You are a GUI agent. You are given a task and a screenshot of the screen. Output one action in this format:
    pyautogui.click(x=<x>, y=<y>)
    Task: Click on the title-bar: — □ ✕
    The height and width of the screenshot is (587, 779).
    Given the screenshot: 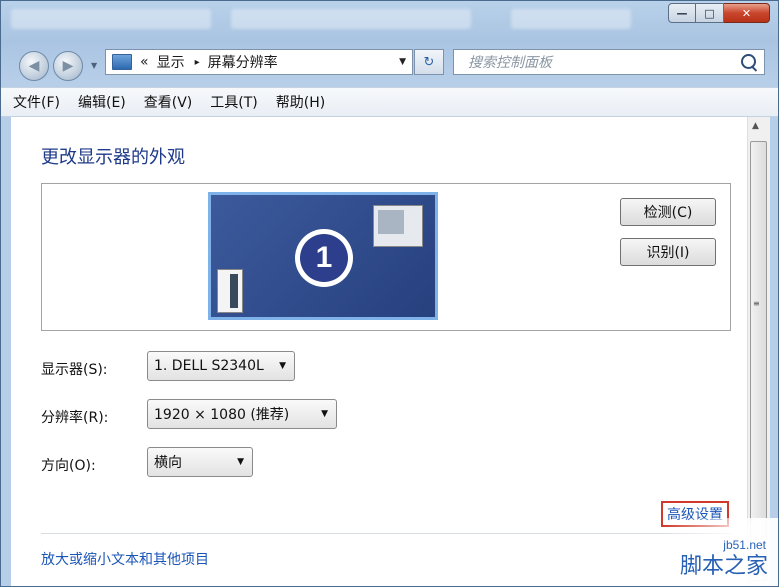 What is the action you would take?
    pyautogui.click(x=389, y=20)
    